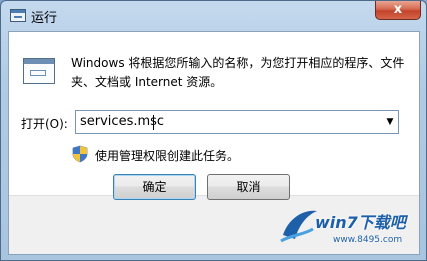 This screenshot has width=427, height=261. I want to click on close-button: x, so click(398, 10).